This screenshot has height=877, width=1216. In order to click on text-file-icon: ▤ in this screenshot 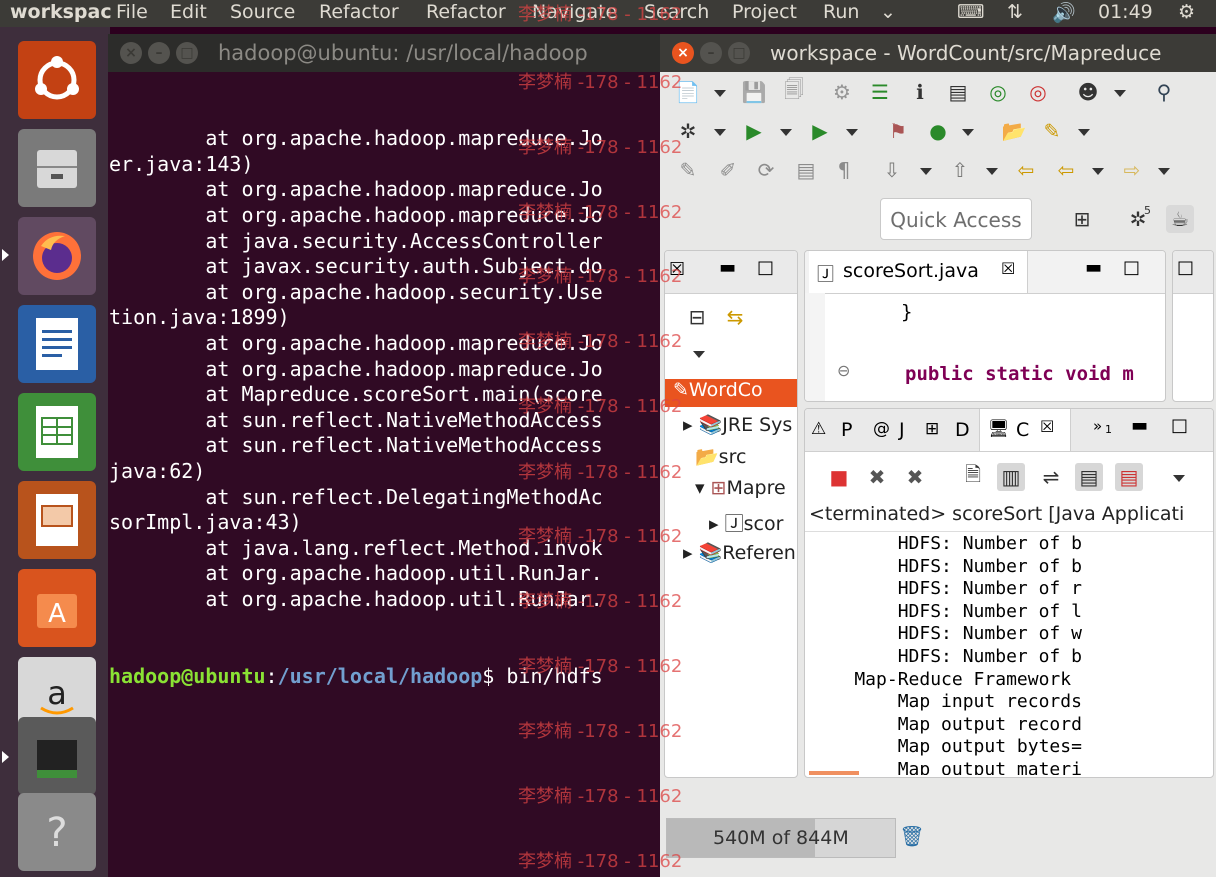, I will do `click(958, 92)`.